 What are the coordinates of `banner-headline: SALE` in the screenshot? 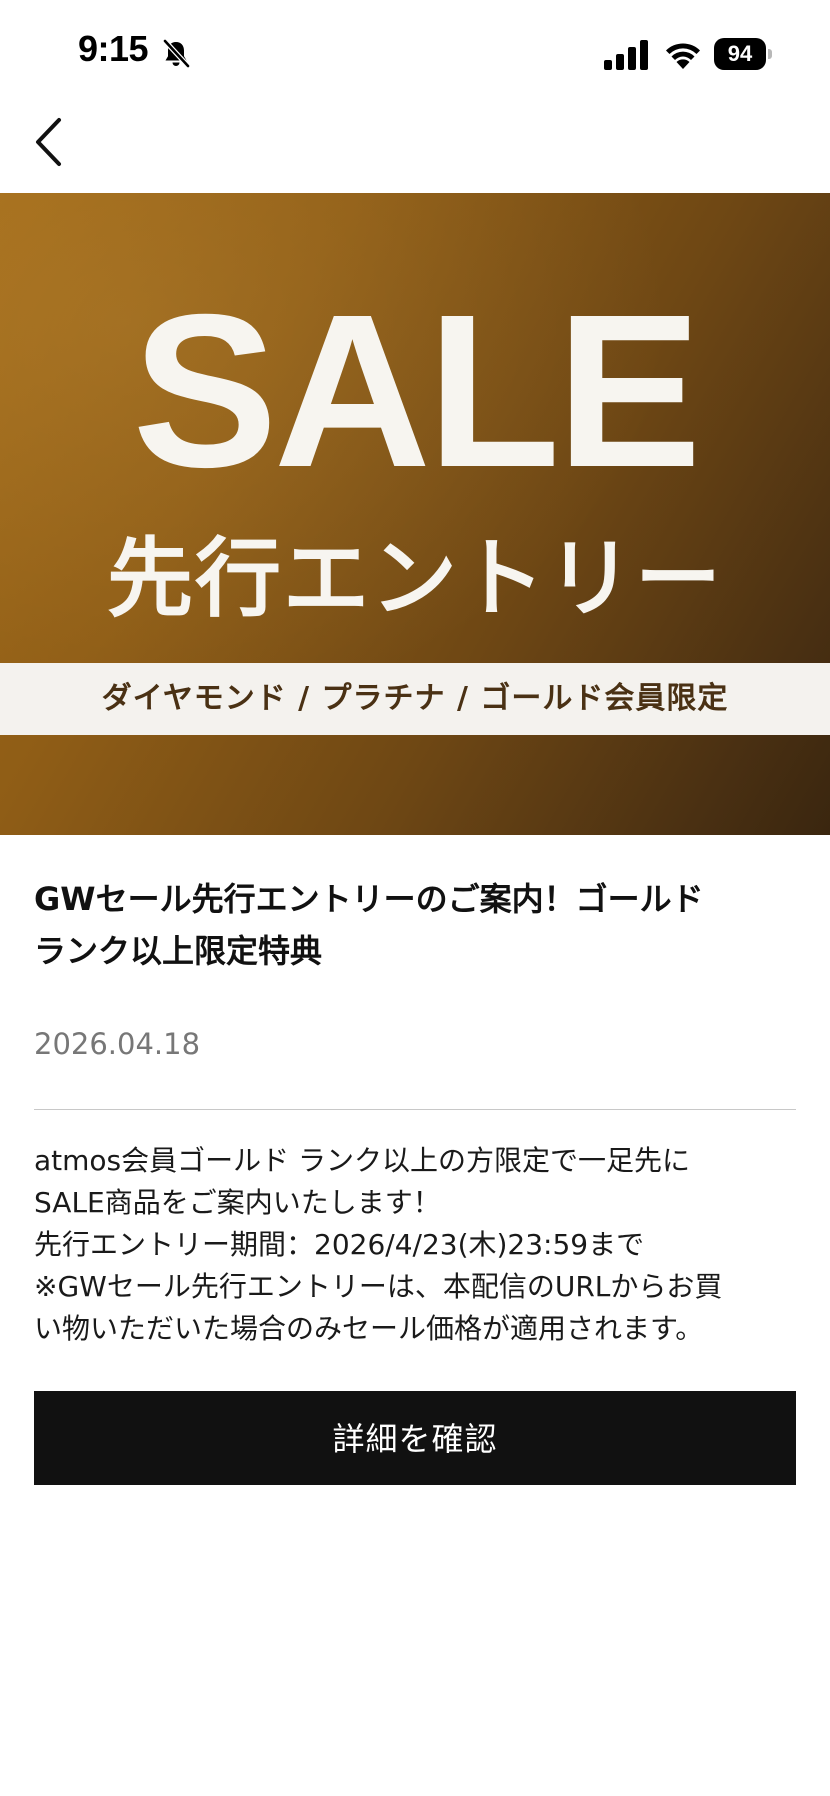 It's located at (416, 391).